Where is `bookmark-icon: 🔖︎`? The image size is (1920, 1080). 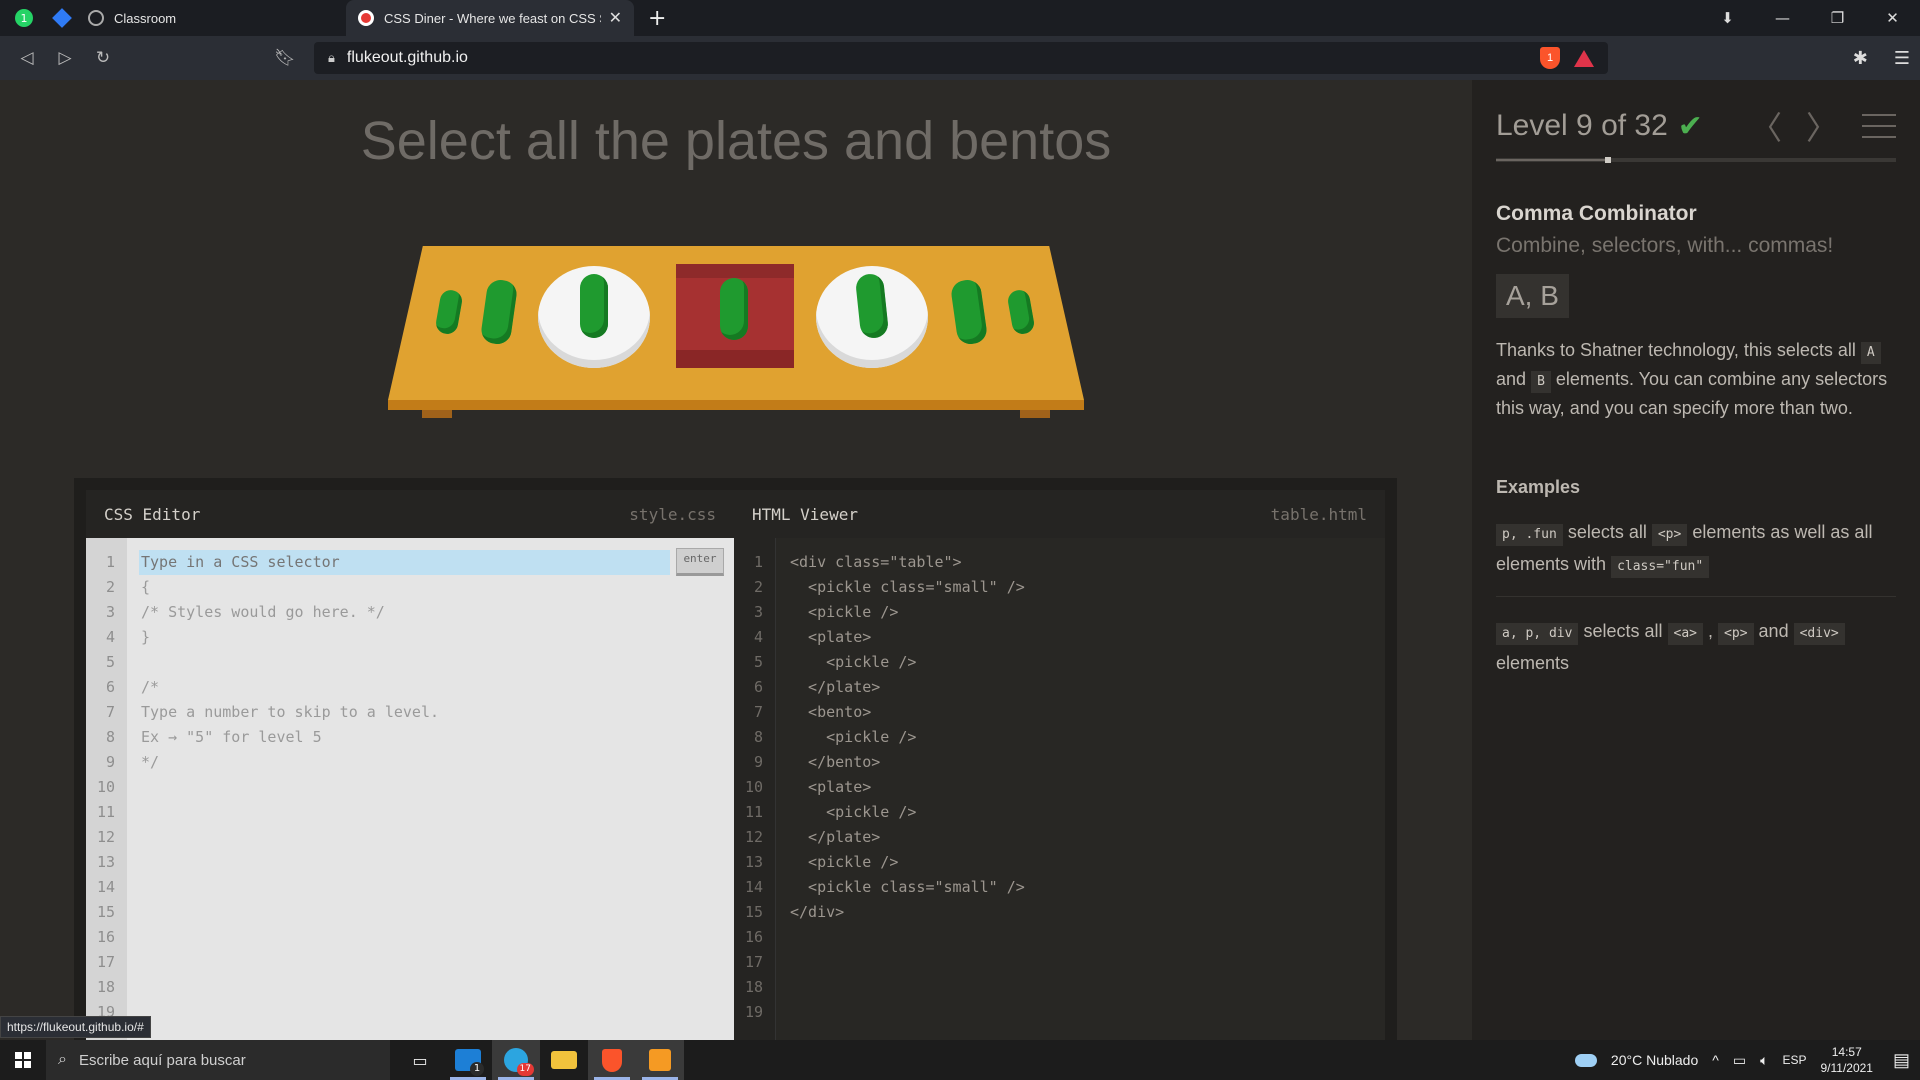 bookmark-icon: 🔖︎ is located at coordinates (285, 58).